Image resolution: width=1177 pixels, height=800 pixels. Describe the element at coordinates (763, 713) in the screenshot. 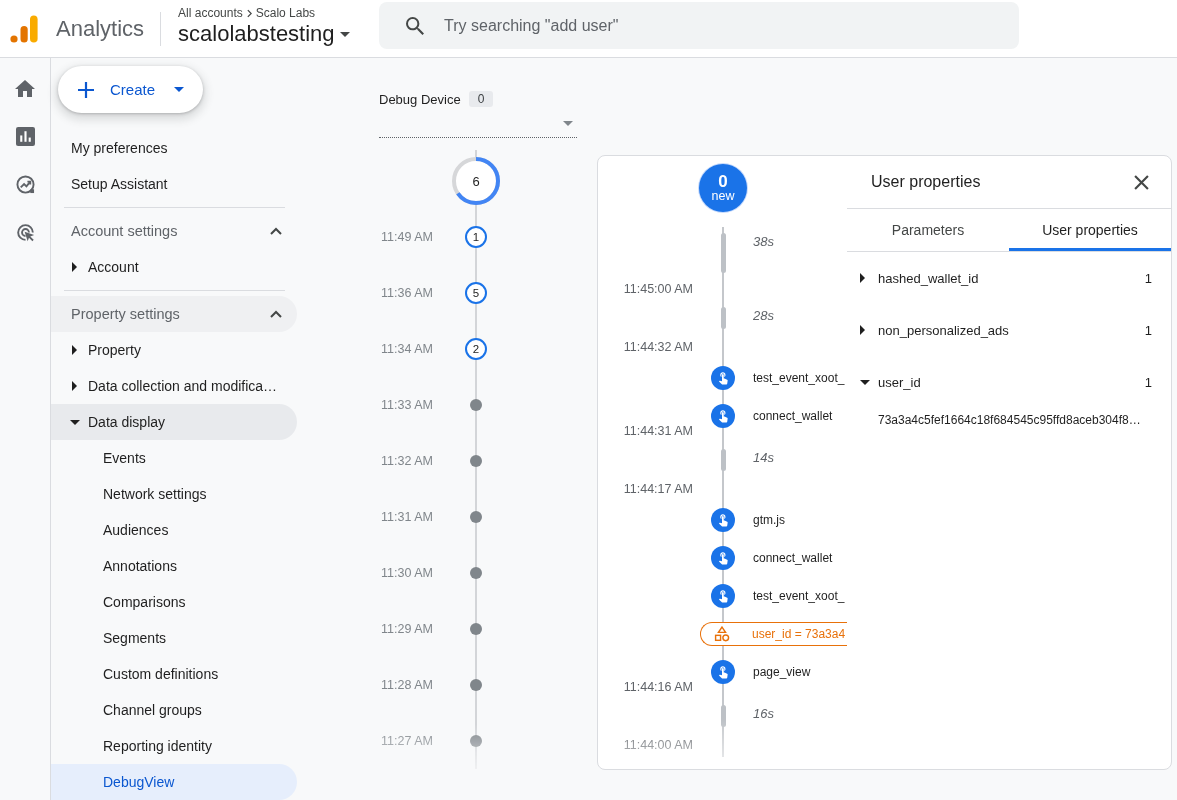

I see `duration-label: 16s` at that location.